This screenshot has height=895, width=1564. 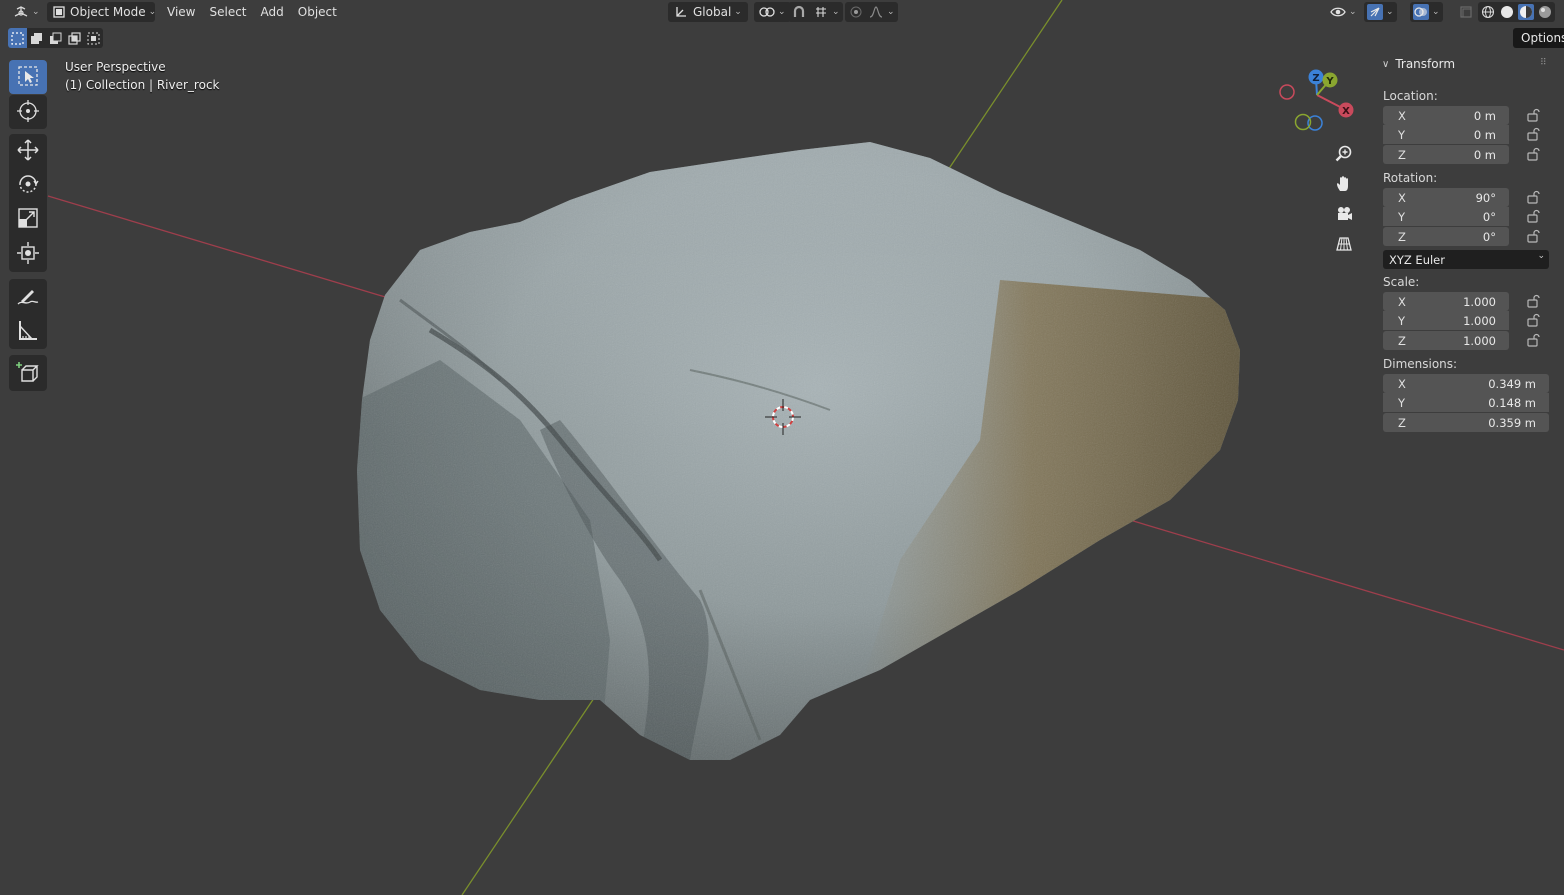 I want to click on scale-x-field: X 1.000, so click(x=1446, y=301).